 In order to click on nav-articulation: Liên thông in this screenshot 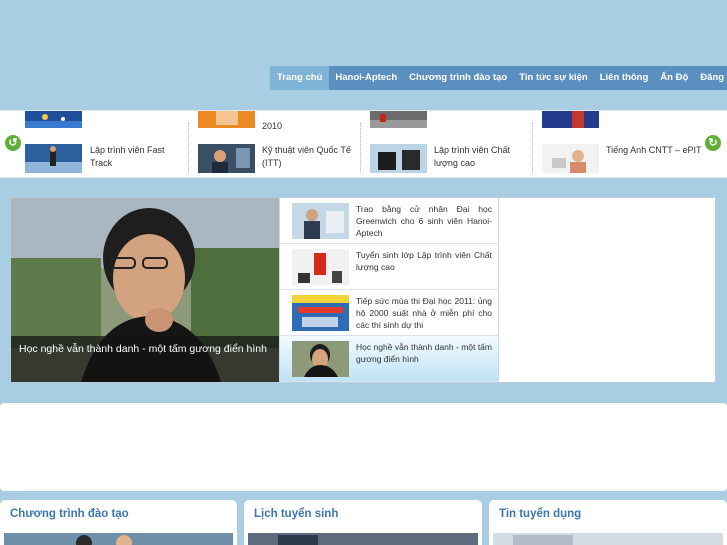, I will do `click(624, 78)`.